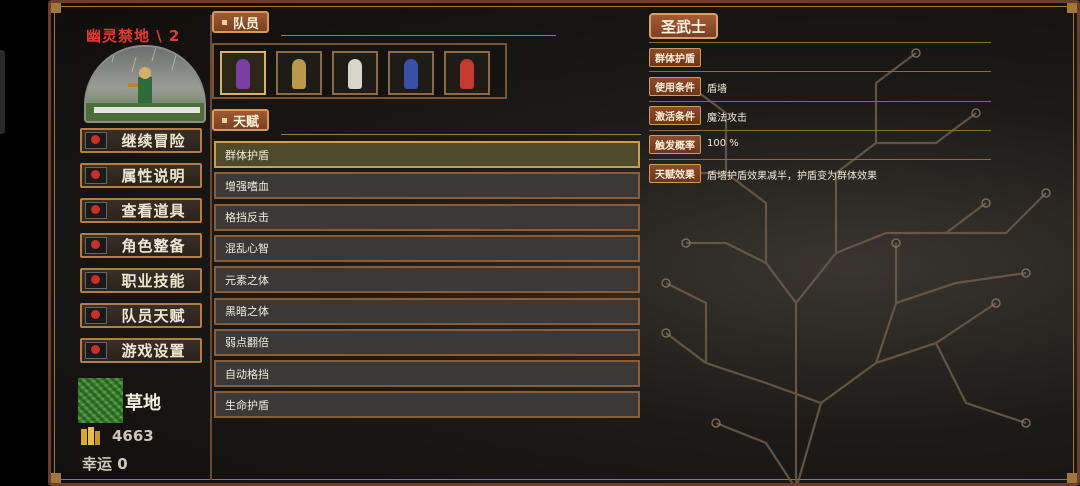 The width and height of the screenshot is (1080, 486). What do you see at coordinates (145, 84) in the screenshot?
I see `location-portrait` at bounding box center [145, 84].